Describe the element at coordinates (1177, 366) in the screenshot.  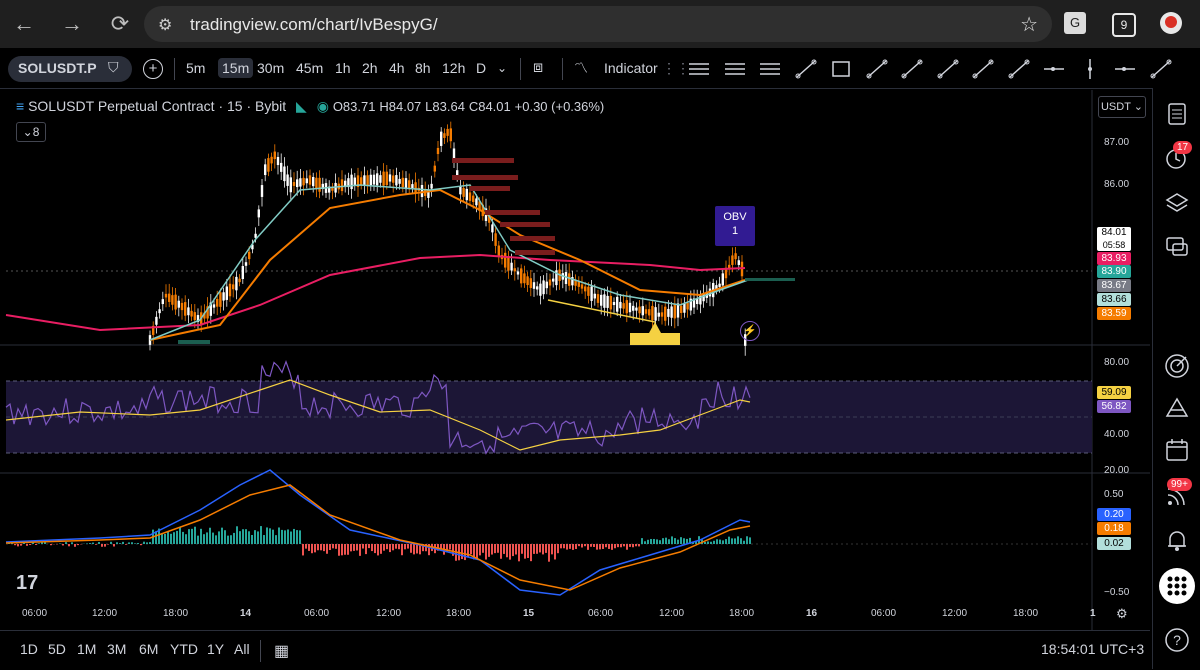
I see `target-icon` at that location.